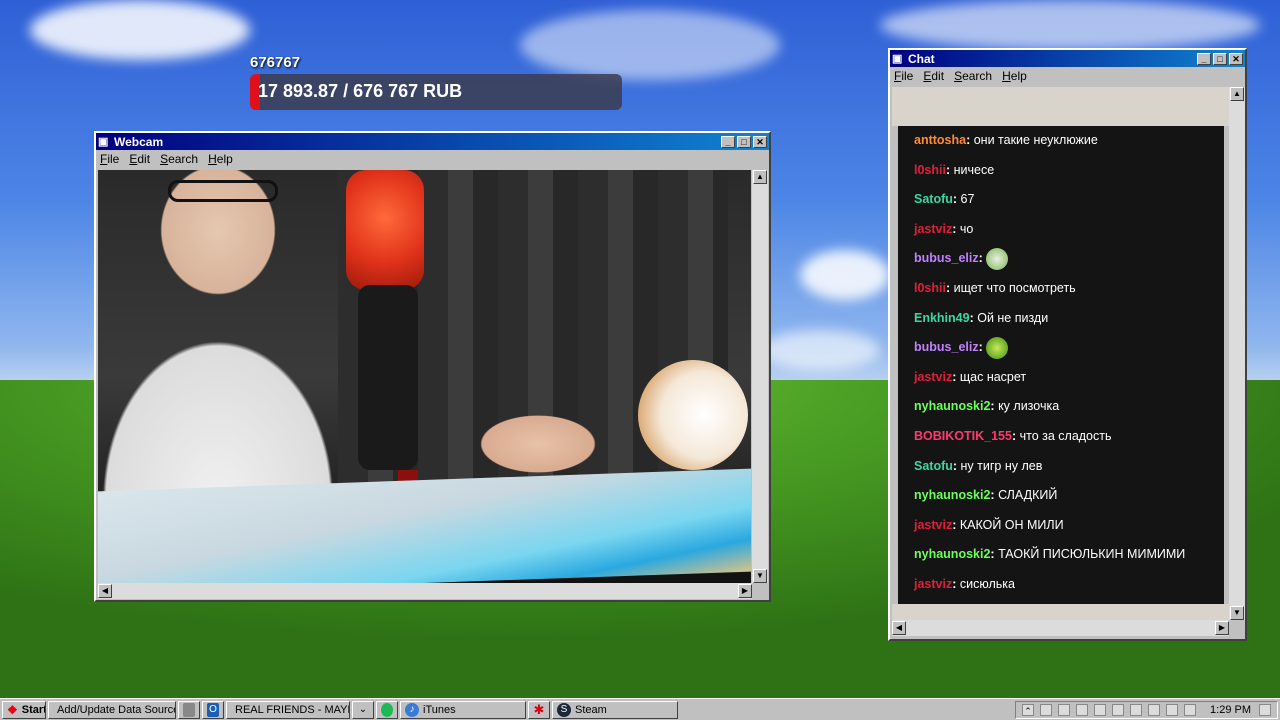 The width and height of the screenshot is (1280, 720). What do you see at coordinates (963, 436) in the screenshot?
I see `chat-username: BOBIKOTIK_155` at bounding box center [963, 436].